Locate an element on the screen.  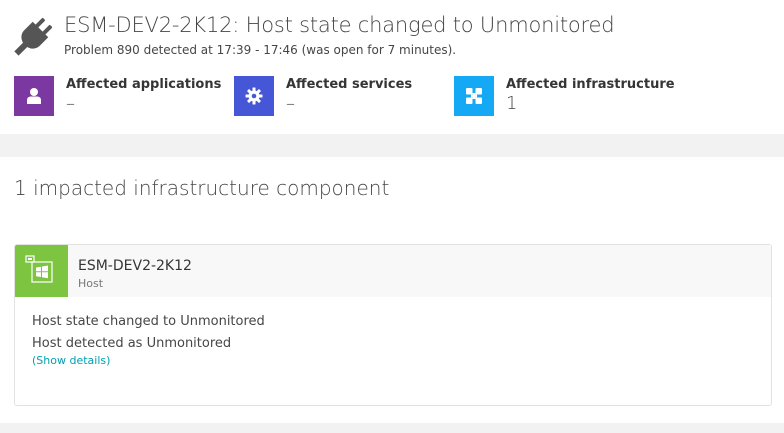
event-text: Host state changed to Unmonitored is located at coordinates (148, 321).